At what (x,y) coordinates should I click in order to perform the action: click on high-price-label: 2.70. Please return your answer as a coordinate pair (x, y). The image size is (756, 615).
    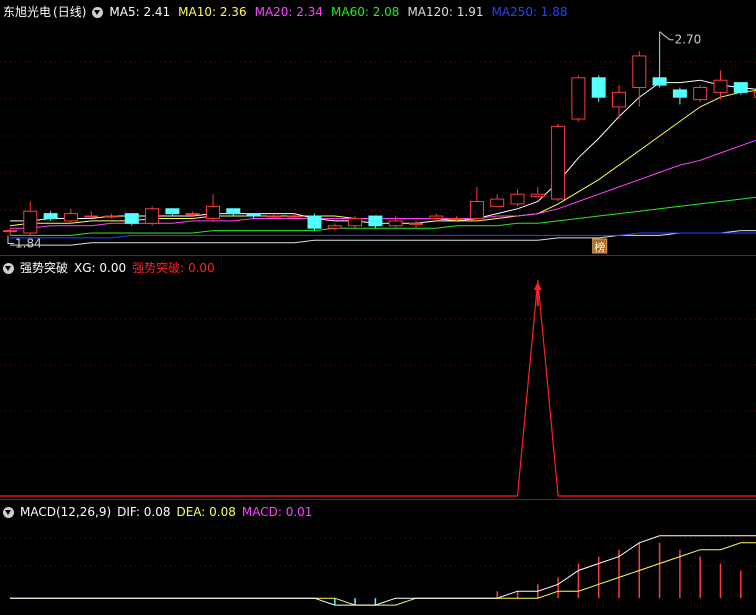
    Looking at the image, I should click on (688, 40).